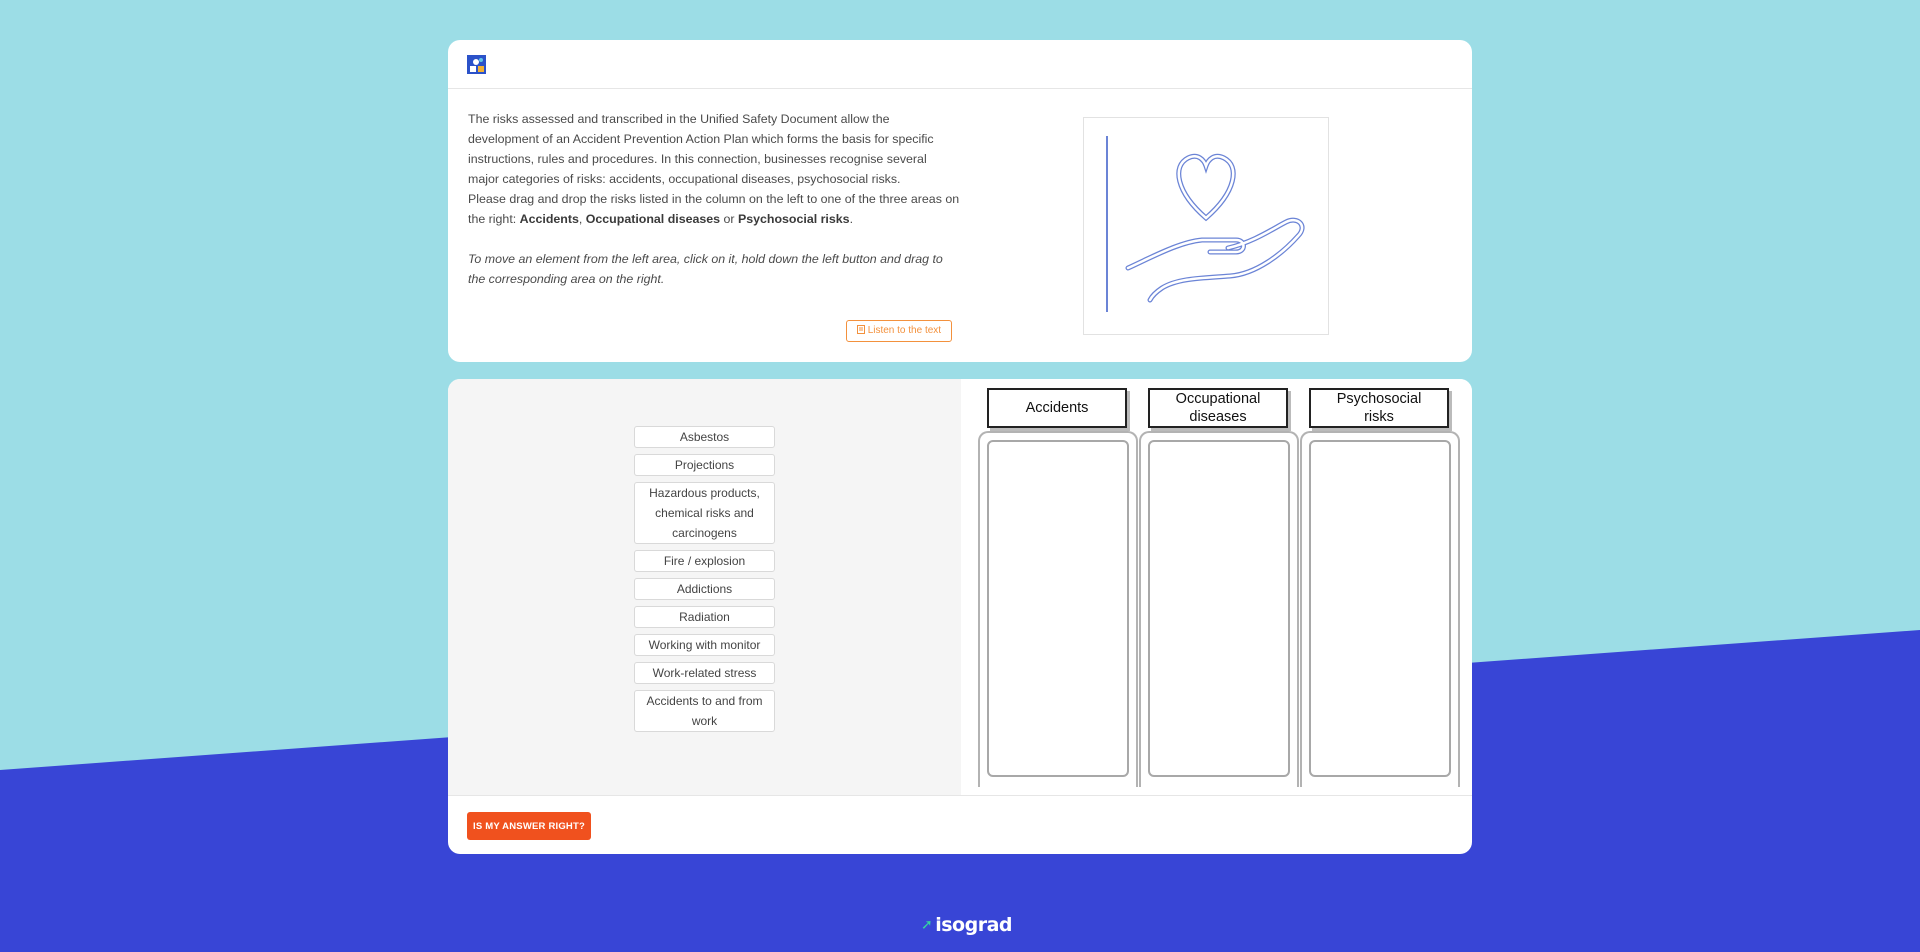  What do you see at coordinates (1057, 408) in the screenshot?
I see `drop-zone-title-accidents: Accidents` at bounding box center [1057, 408].